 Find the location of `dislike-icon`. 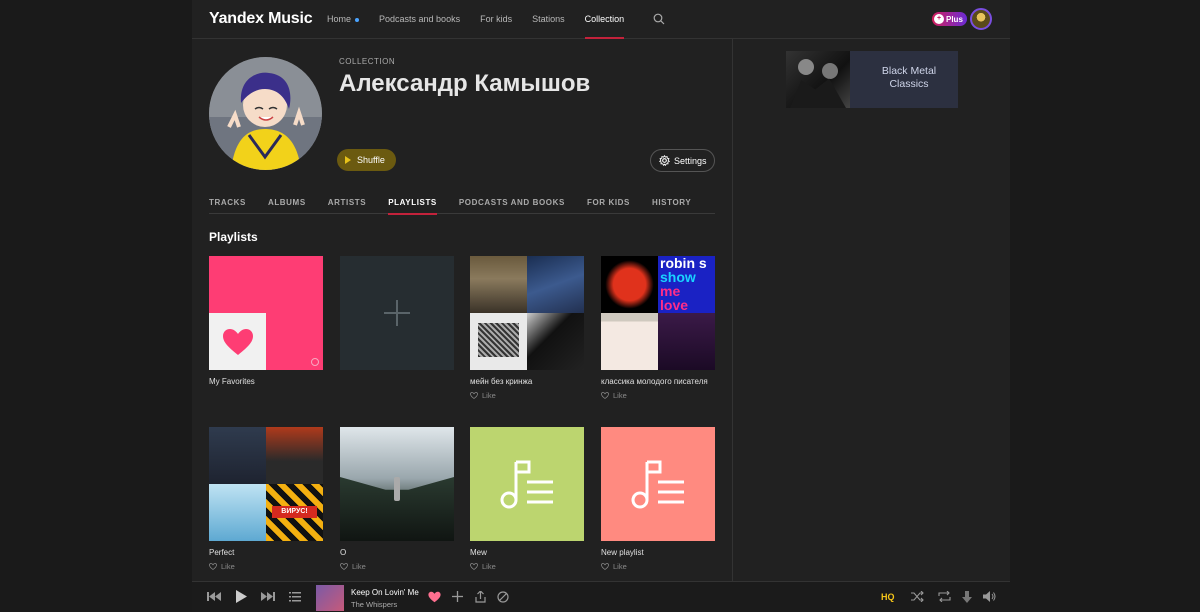

dislike-icon is located at coordinates (967, 597).